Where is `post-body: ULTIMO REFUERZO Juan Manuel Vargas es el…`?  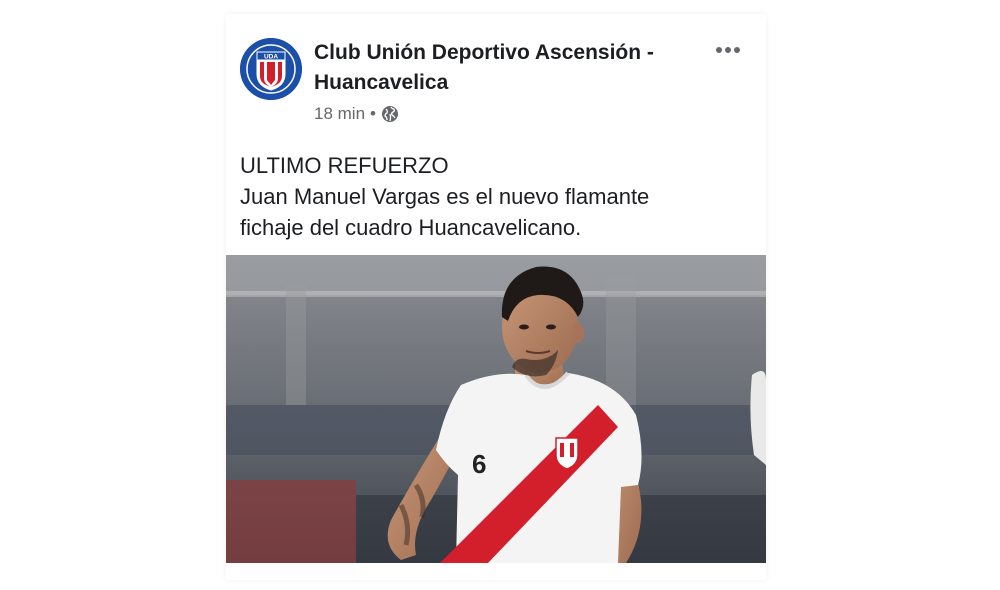 post-body: ULTIMO REFUERZO Juan Manuel Vargas es el… is located at coordinates (490, 196).